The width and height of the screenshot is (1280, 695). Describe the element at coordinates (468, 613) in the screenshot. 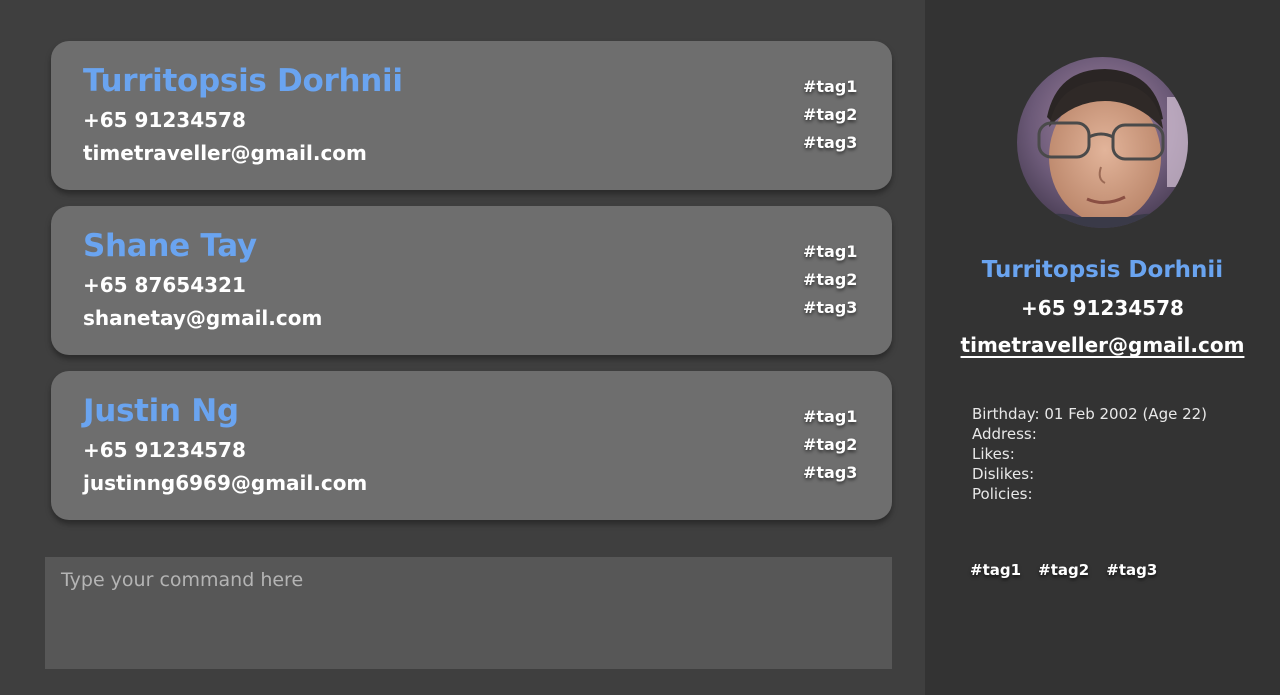

I see `command-input` at that location.